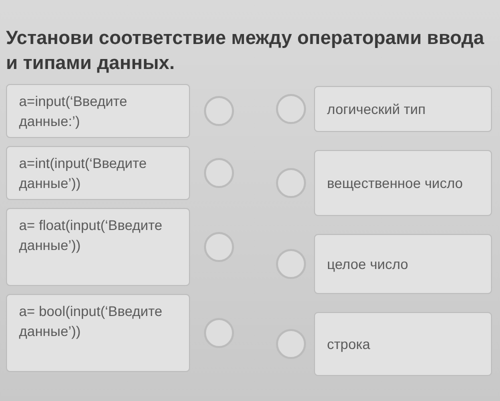 The height and width of the screenshot is (401, 500). I want to click on type-card: строка, so click(403, 344).